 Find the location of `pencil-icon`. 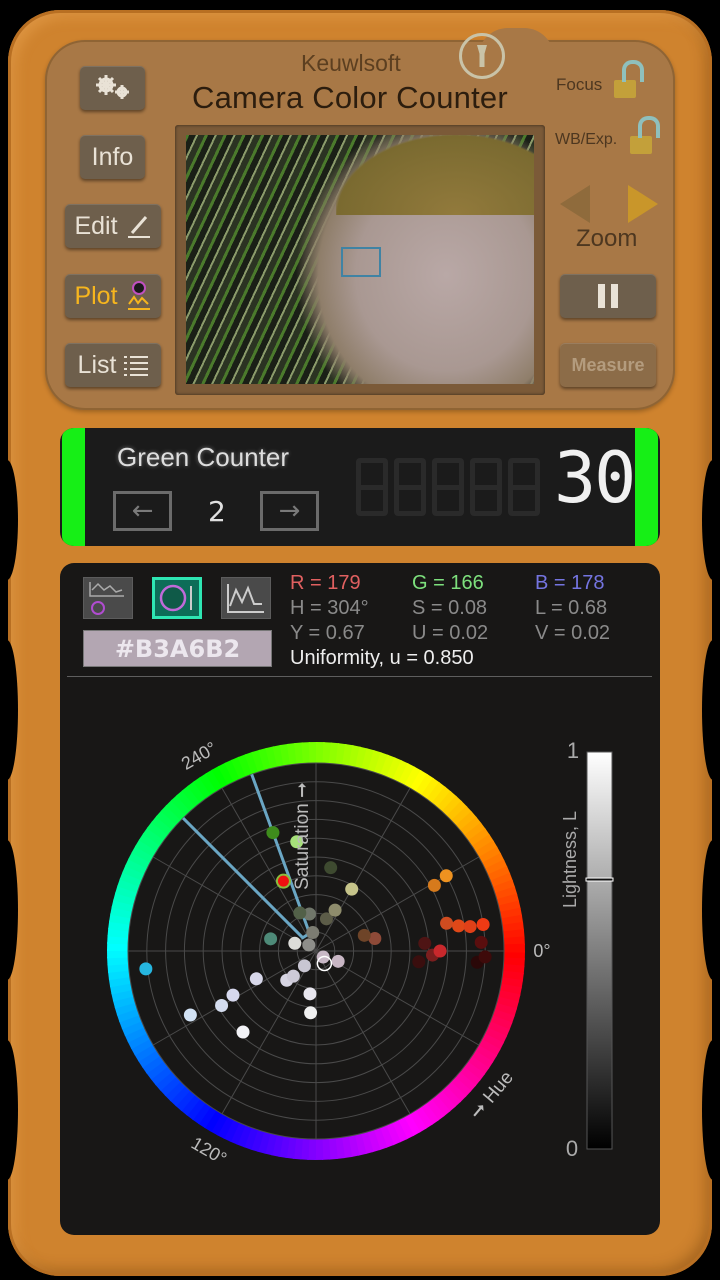

pencil-icon is located at coordinates (138, 227).